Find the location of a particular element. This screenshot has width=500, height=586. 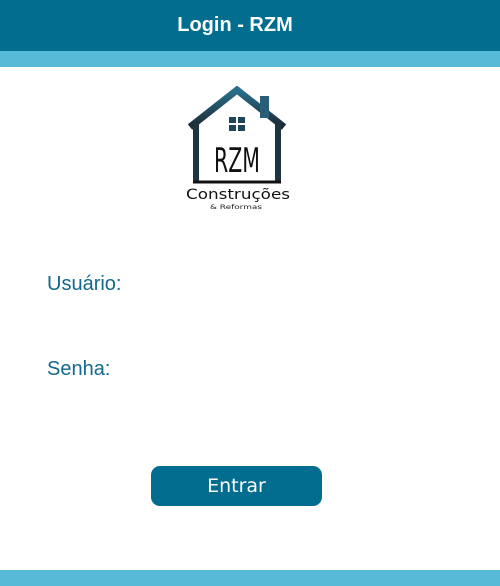

logo-letters: RZM is located at coordinates (237, 161).